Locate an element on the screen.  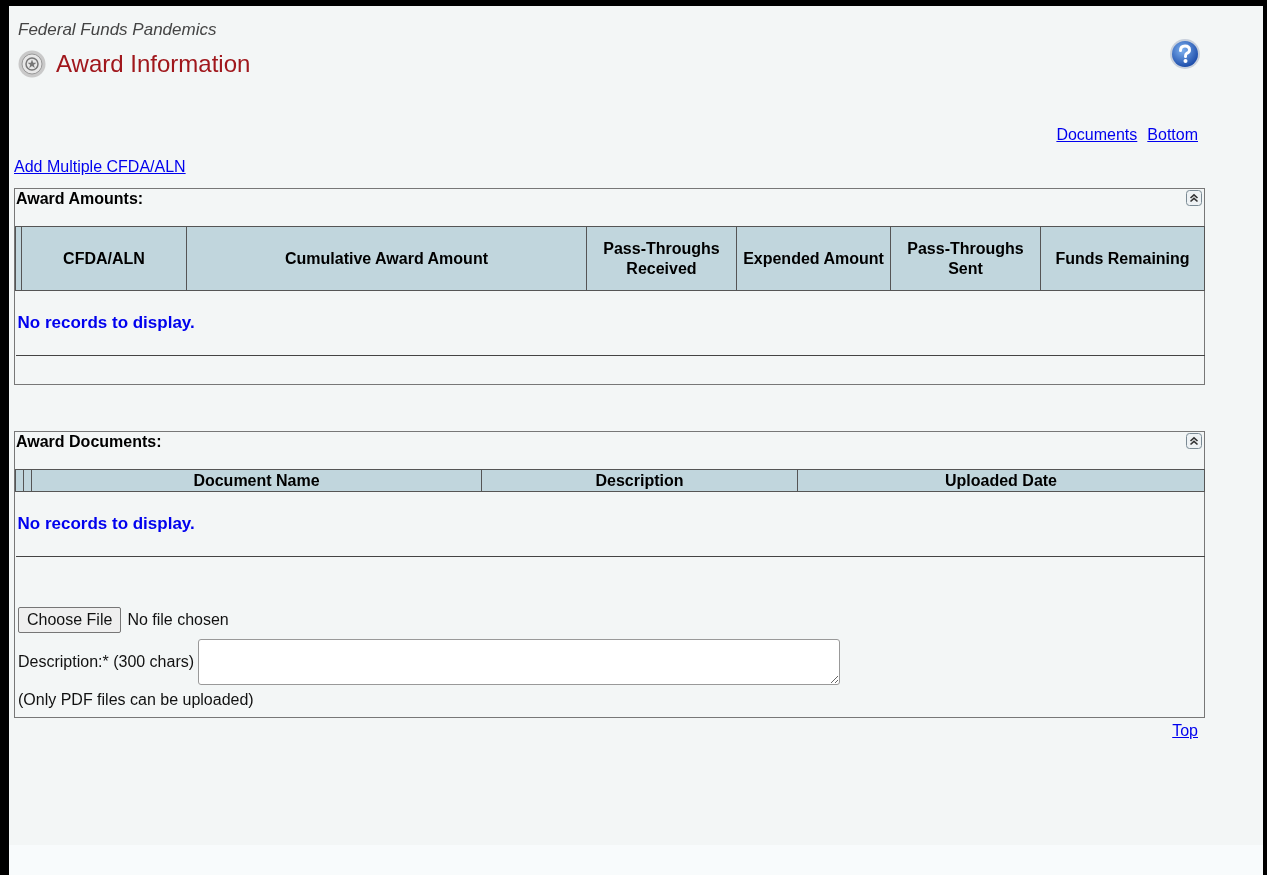
column-header: Expended Amount is located at coordinates (813, 258).